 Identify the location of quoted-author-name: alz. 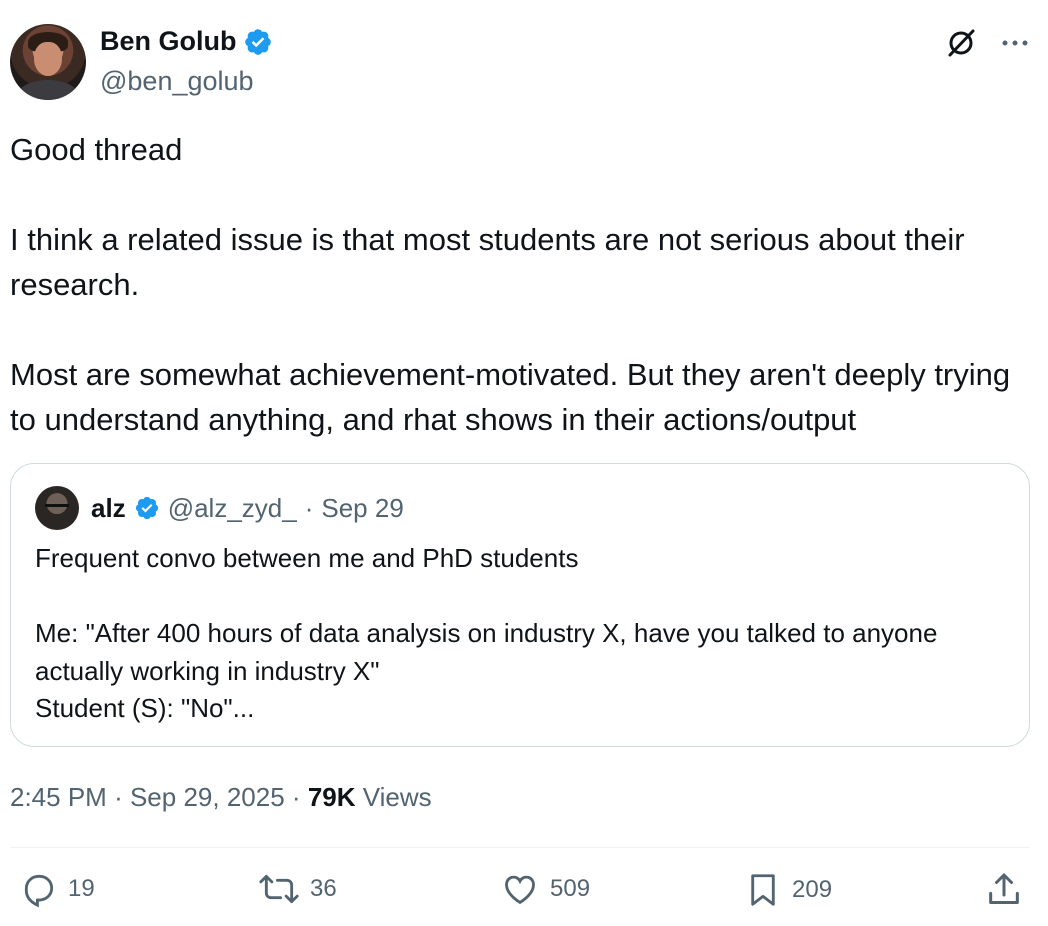
(108, 508).